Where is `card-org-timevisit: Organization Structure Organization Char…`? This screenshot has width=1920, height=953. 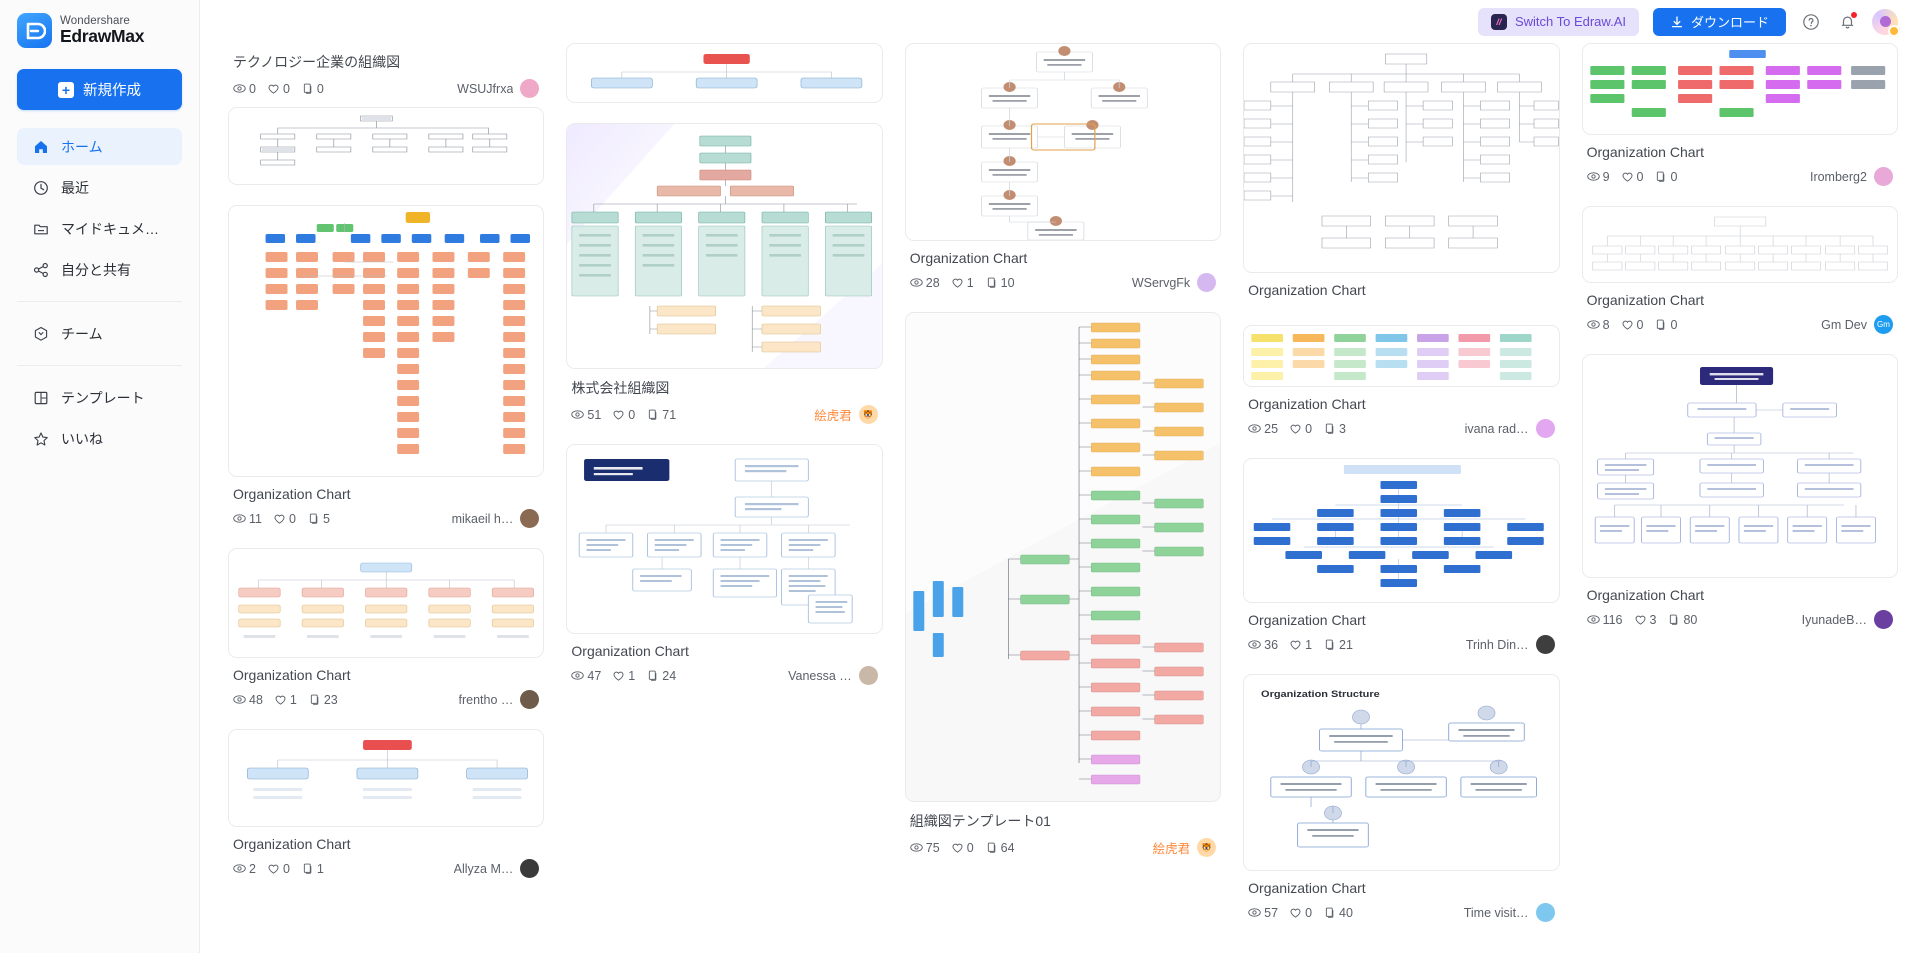
card-org-timevisit: Organization Structure Organization Char… is located at coordinates (1401, 798).